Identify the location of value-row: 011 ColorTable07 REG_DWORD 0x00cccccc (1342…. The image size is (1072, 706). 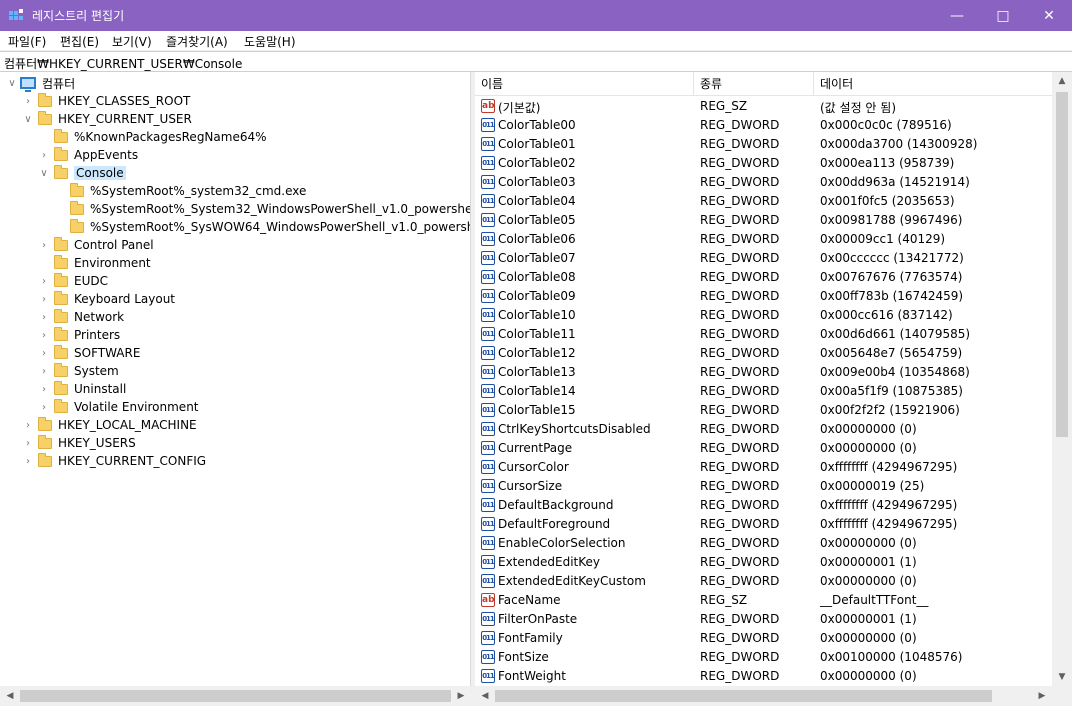
(764, 258).